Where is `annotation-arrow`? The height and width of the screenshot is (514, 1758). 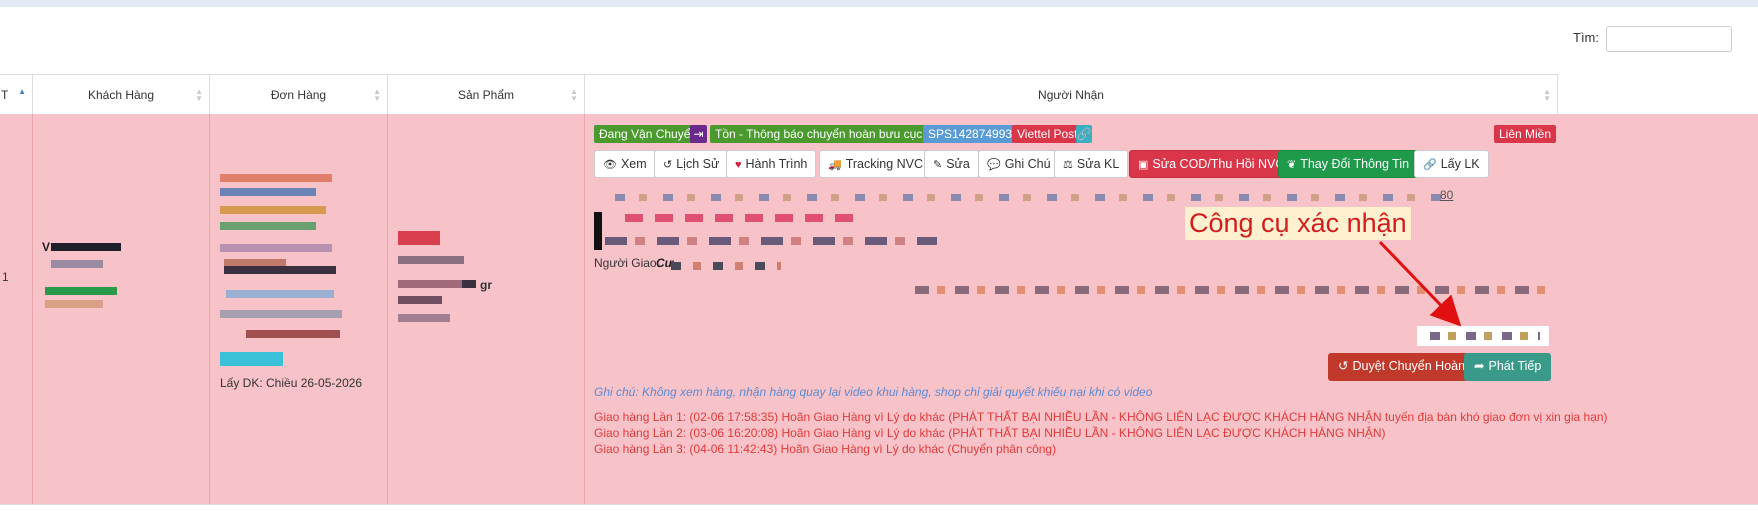
annotation-arrow is located at coordinates (1420, 283).